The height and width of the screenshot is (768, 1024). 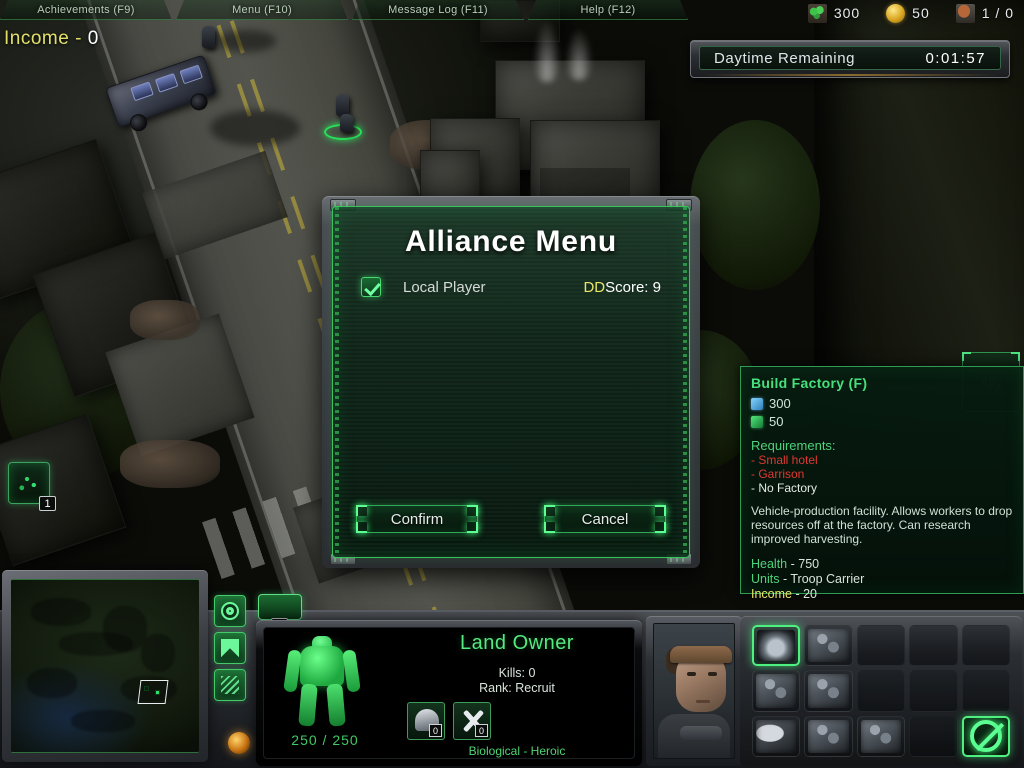 I want to click on gas-cost-value: 50, so click(x=776, y=421).